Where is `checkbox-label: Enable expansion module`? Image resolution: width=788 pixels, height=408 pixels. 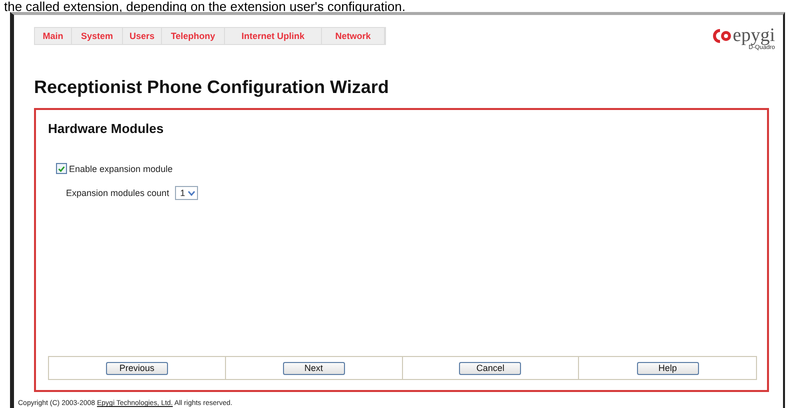
checkbox-label: Enable expansion module is located at coordinates (121, 169).